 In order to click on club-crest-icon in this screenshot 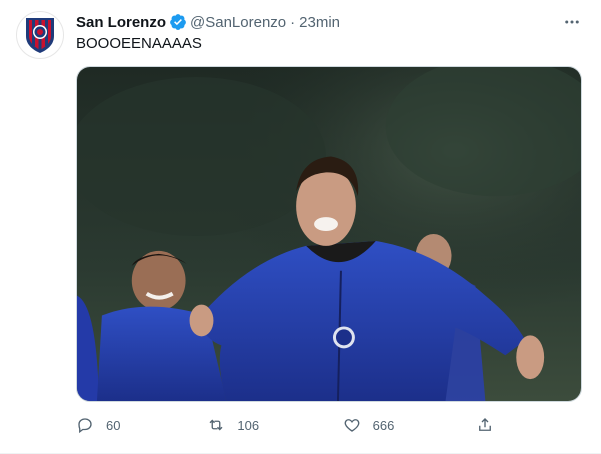, I will do `click(40, 35)`.